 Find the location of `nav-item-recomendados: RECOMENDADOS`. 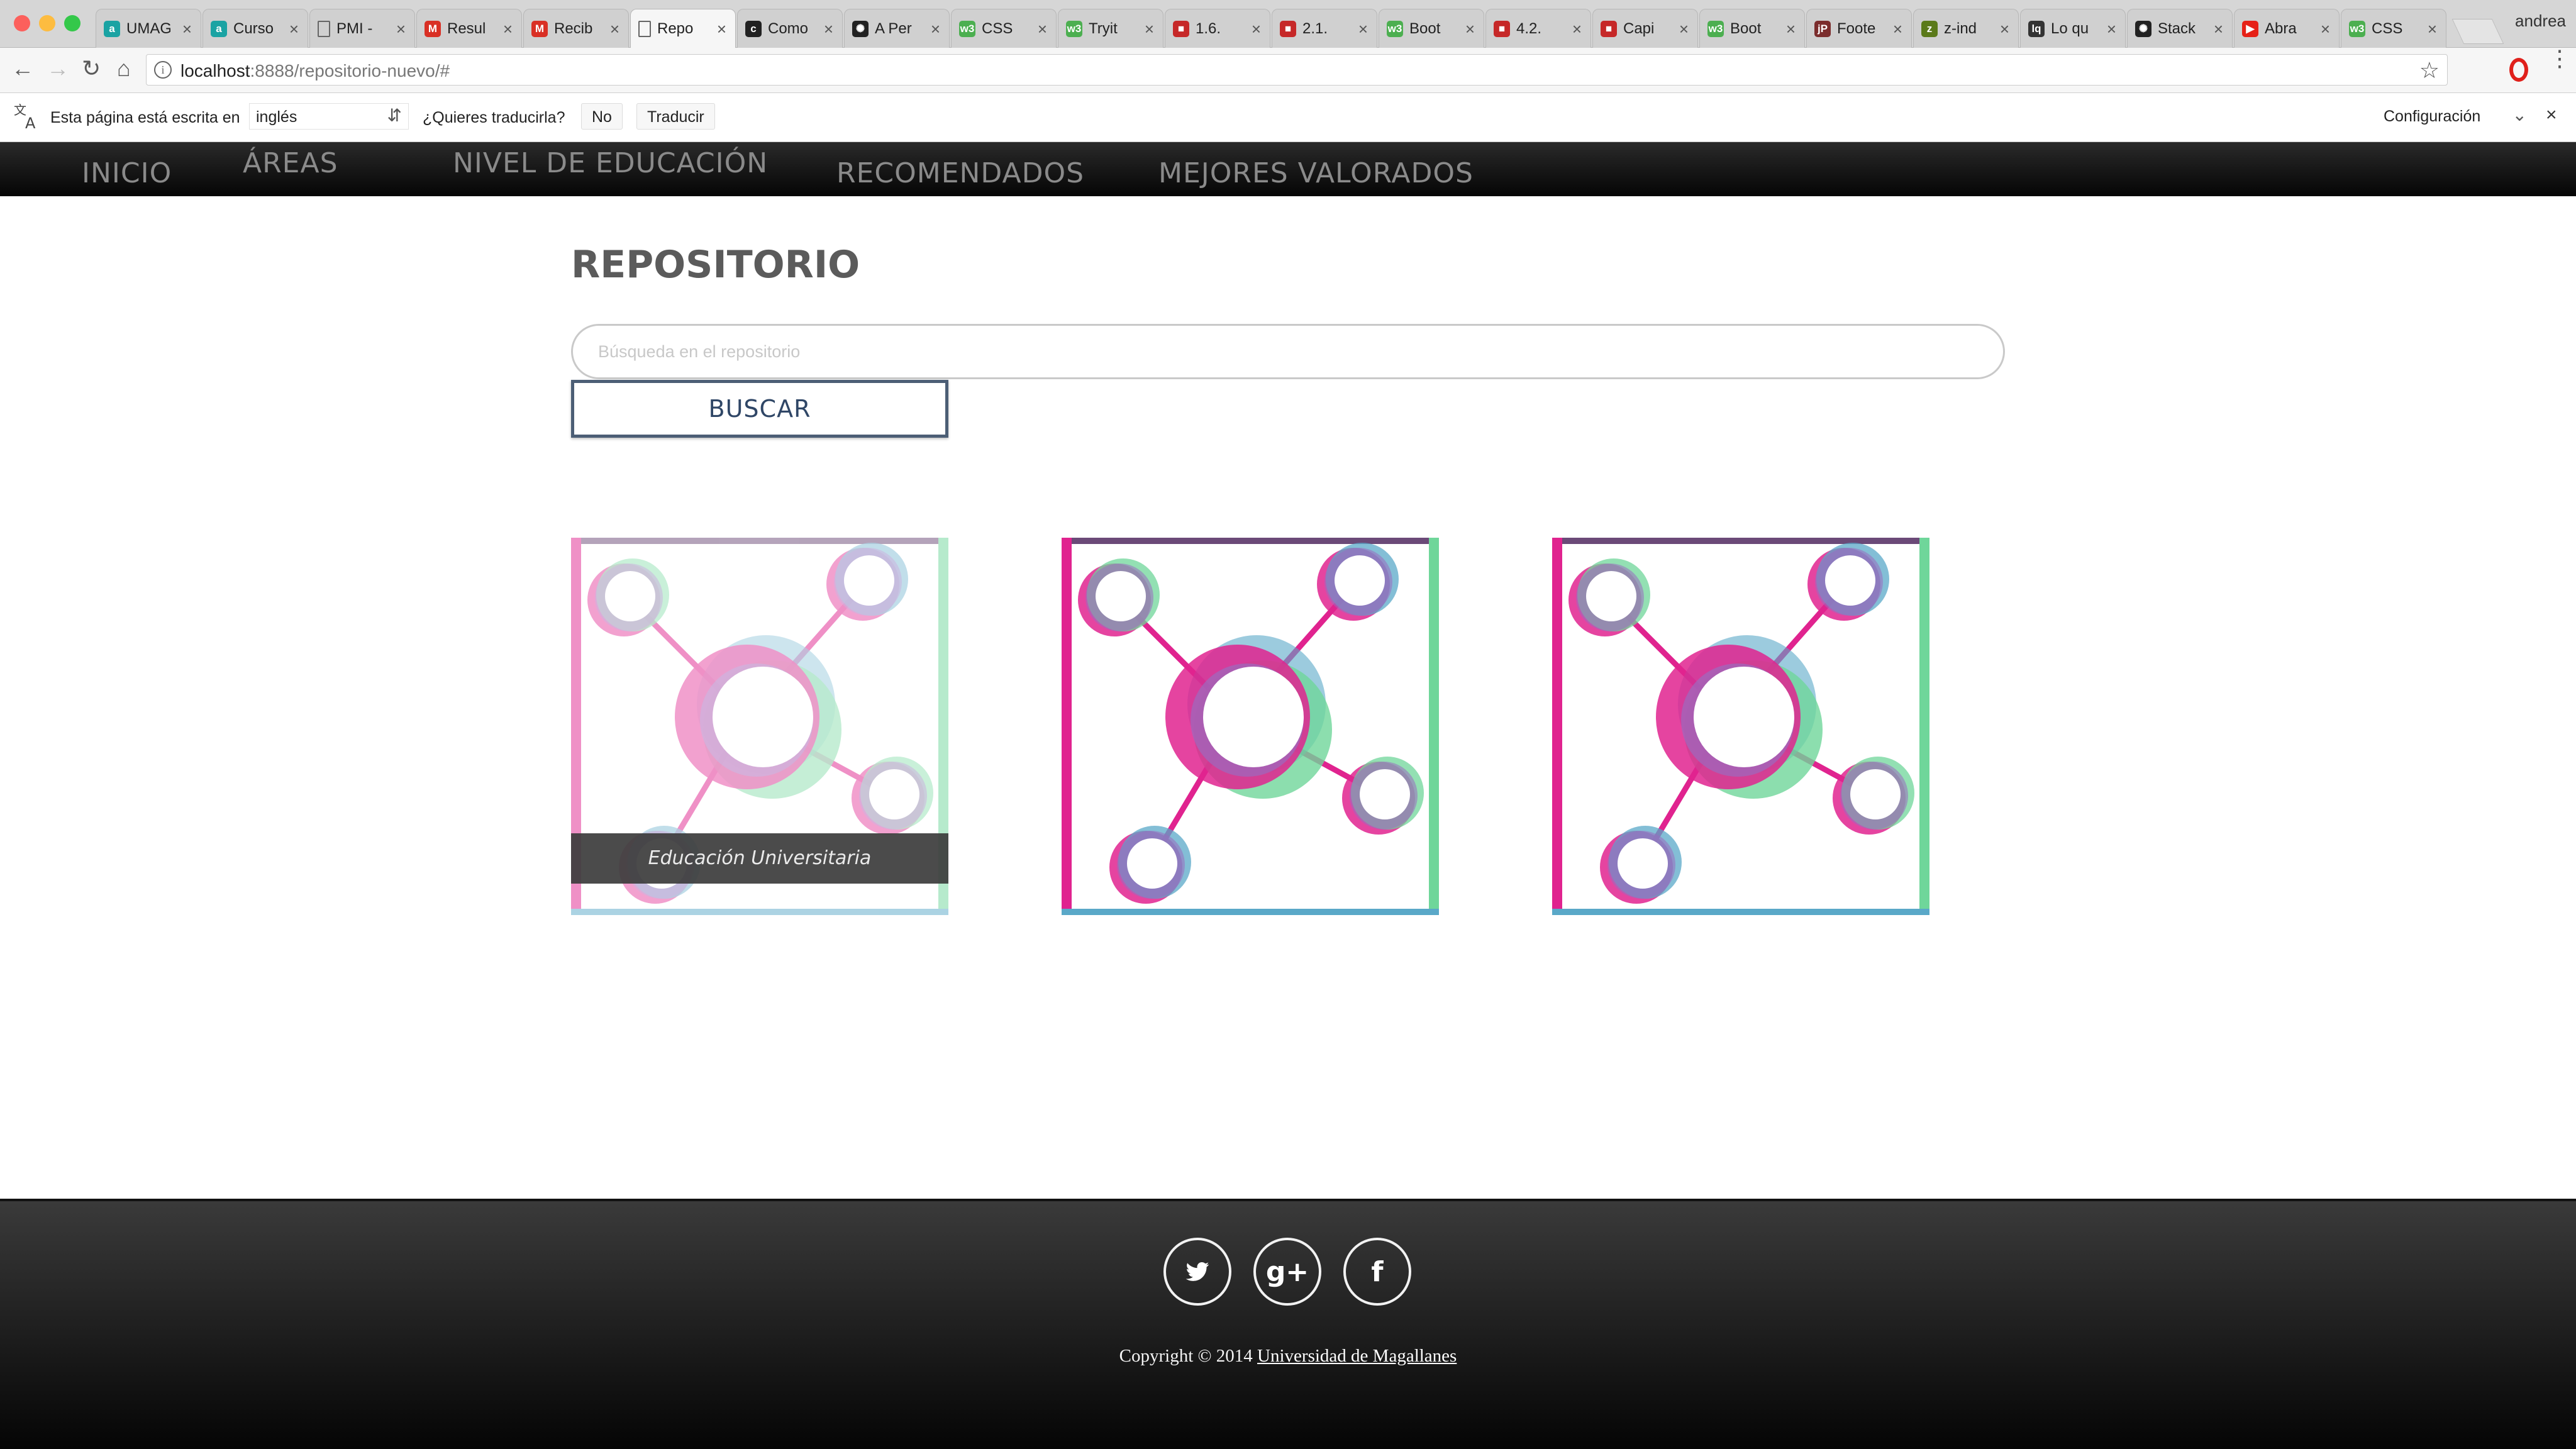

nav-item-recomendados: RECOMENDADOS is located at coordinates (960, 173).